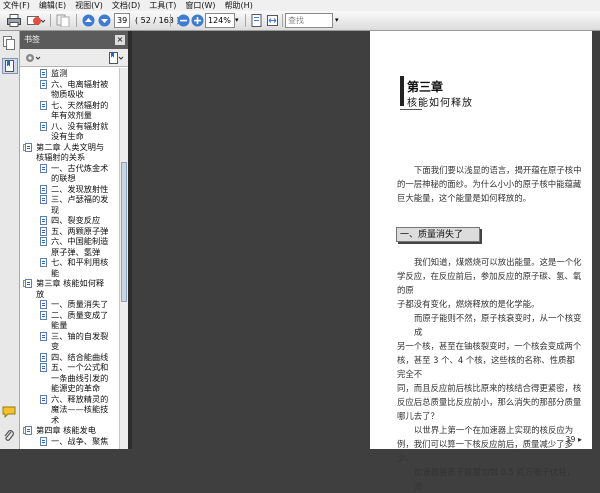 This screenshot has width=600, height=493. I want to click on text-line: 学反应，在反应前后，参加反应的原子碳、氢、氧的原, so click(489, 283).